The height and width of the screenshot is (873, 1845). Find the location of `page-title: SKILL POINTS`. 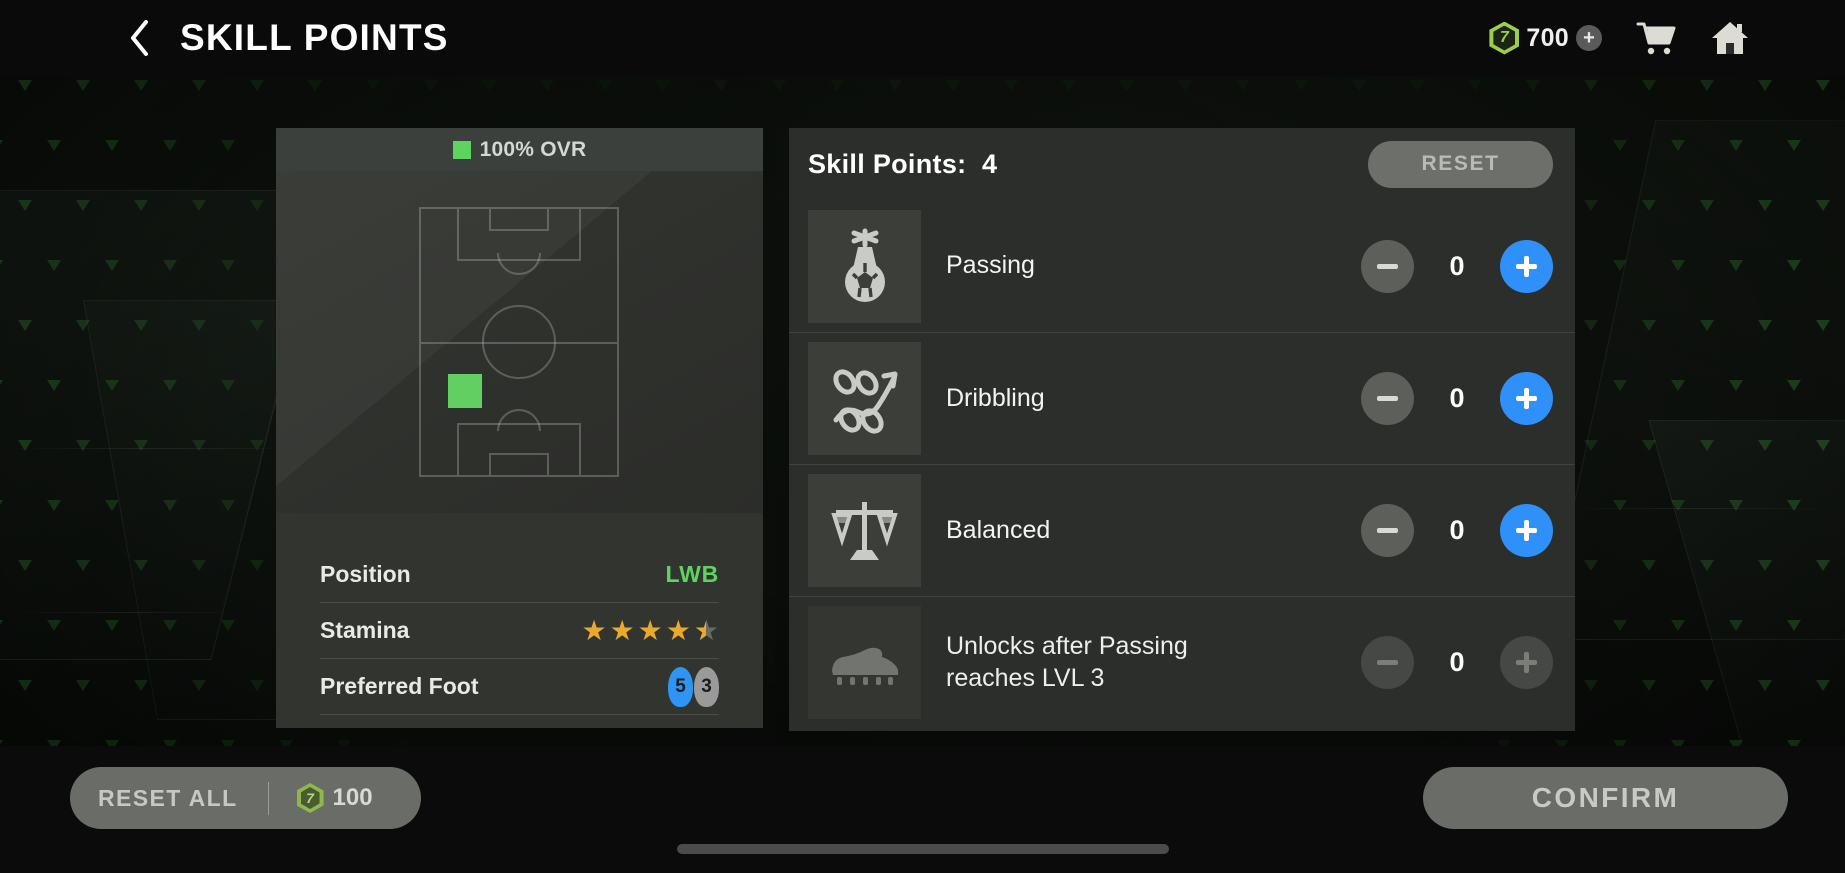

page-title: SKILL POINTS is located at coordinates (314, 37).